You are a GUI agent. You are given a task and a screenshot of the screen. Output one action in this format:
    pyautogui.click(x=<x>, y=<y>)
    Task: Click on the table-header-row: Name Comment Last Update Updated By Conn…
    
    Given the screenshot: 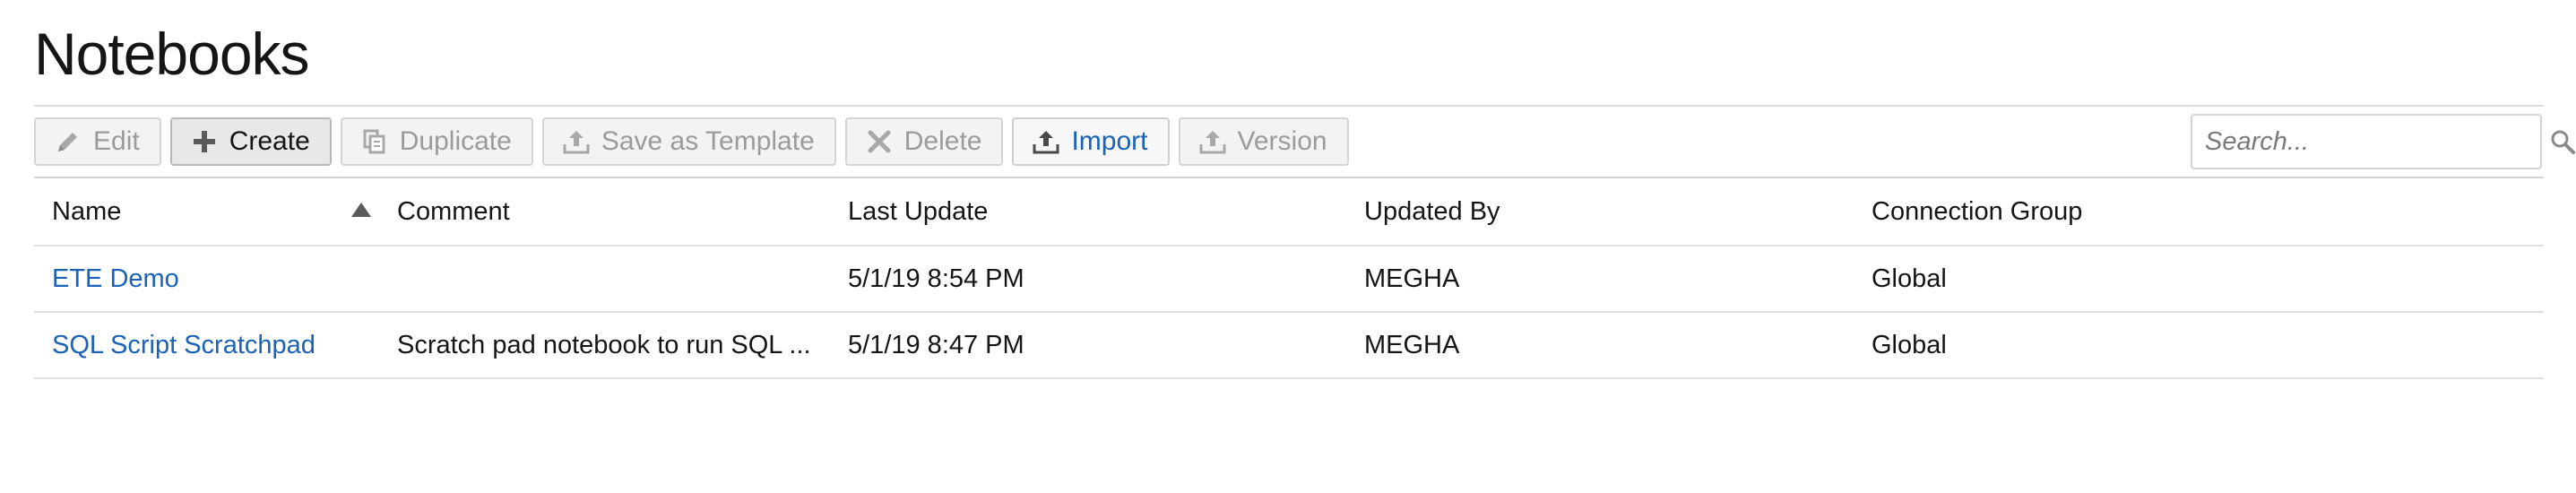 What is the action you would take?
    pyautogui.click(x=1289, y=212)
    